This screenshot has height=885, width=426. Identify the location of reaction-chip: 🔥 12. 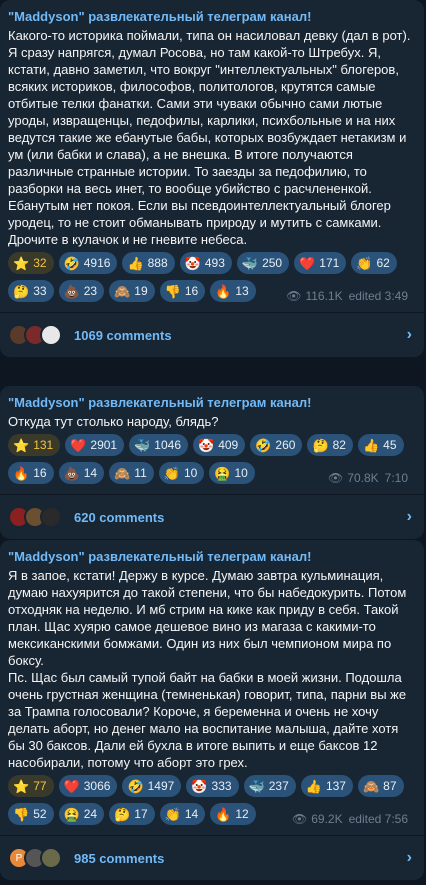
(233, 814).